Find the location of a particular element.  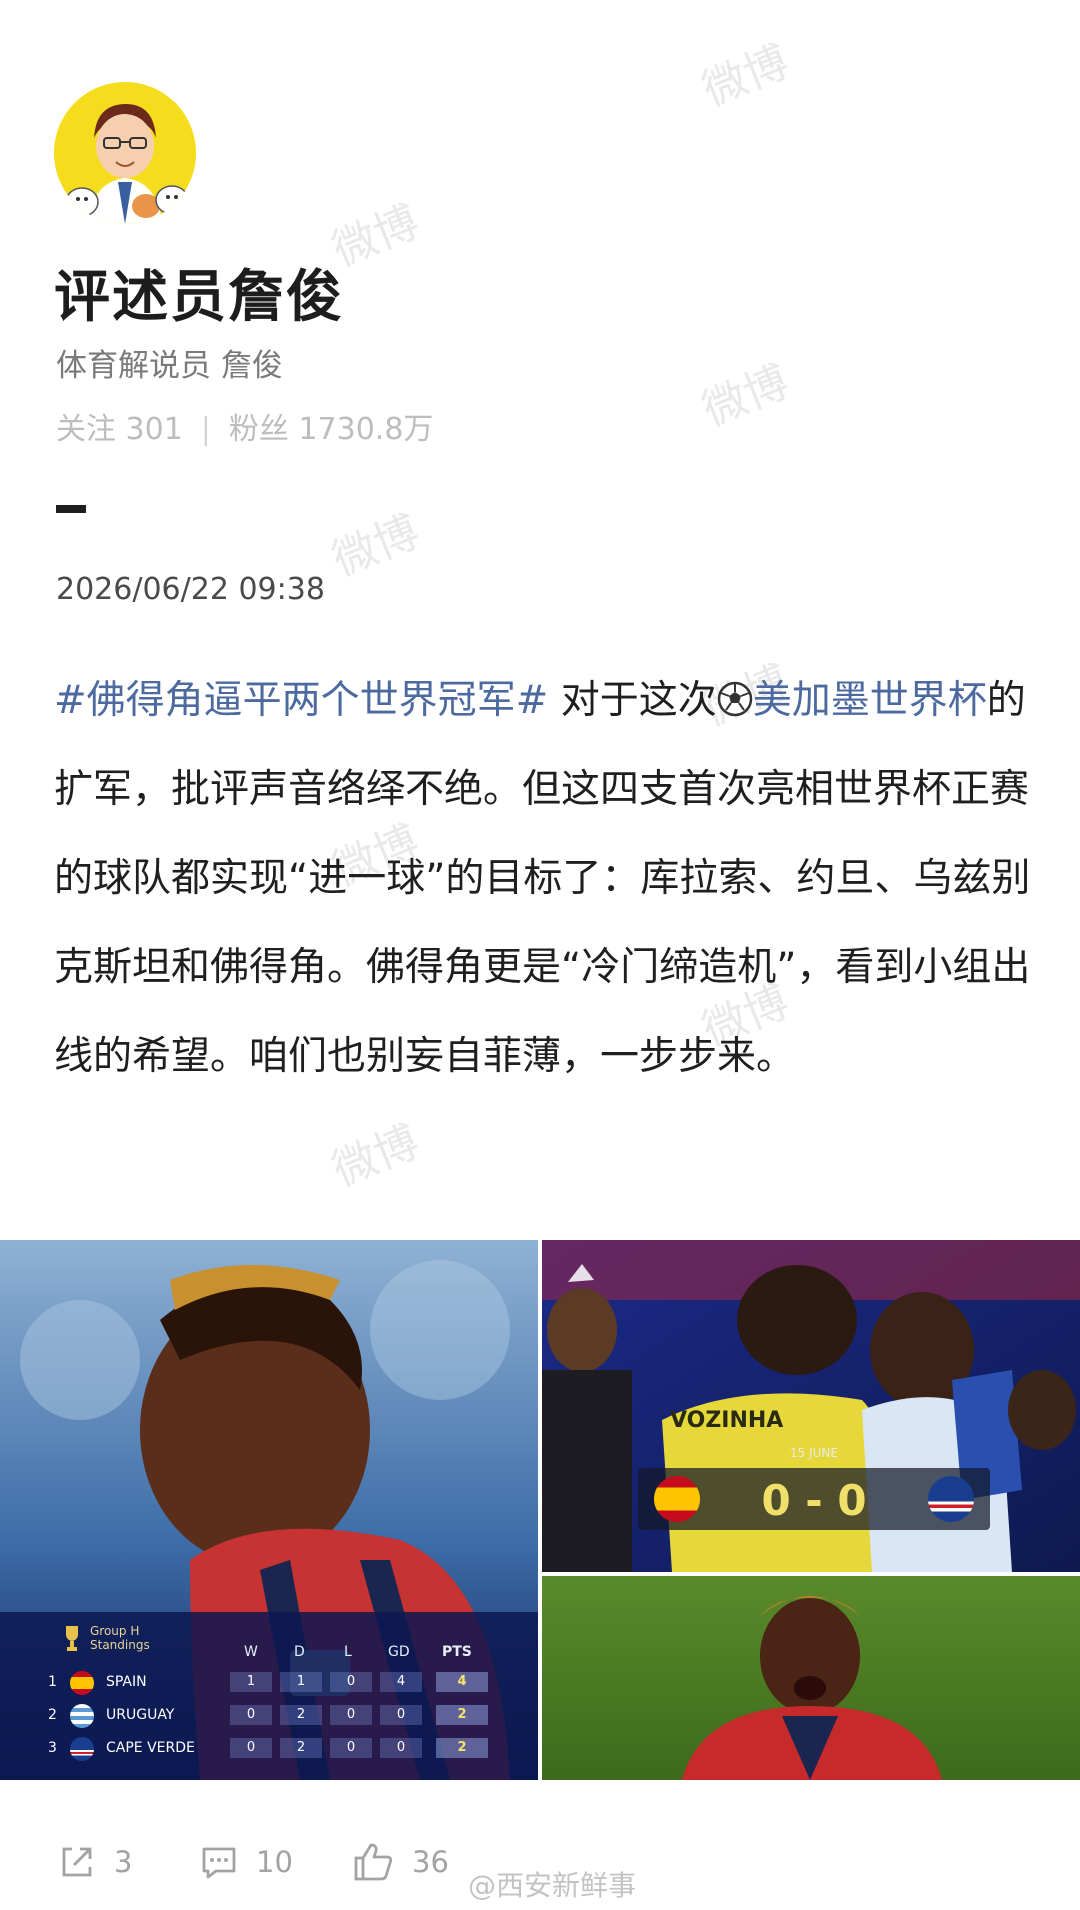

match-date: 15 JUNE is located at coordinates (814, 1453).